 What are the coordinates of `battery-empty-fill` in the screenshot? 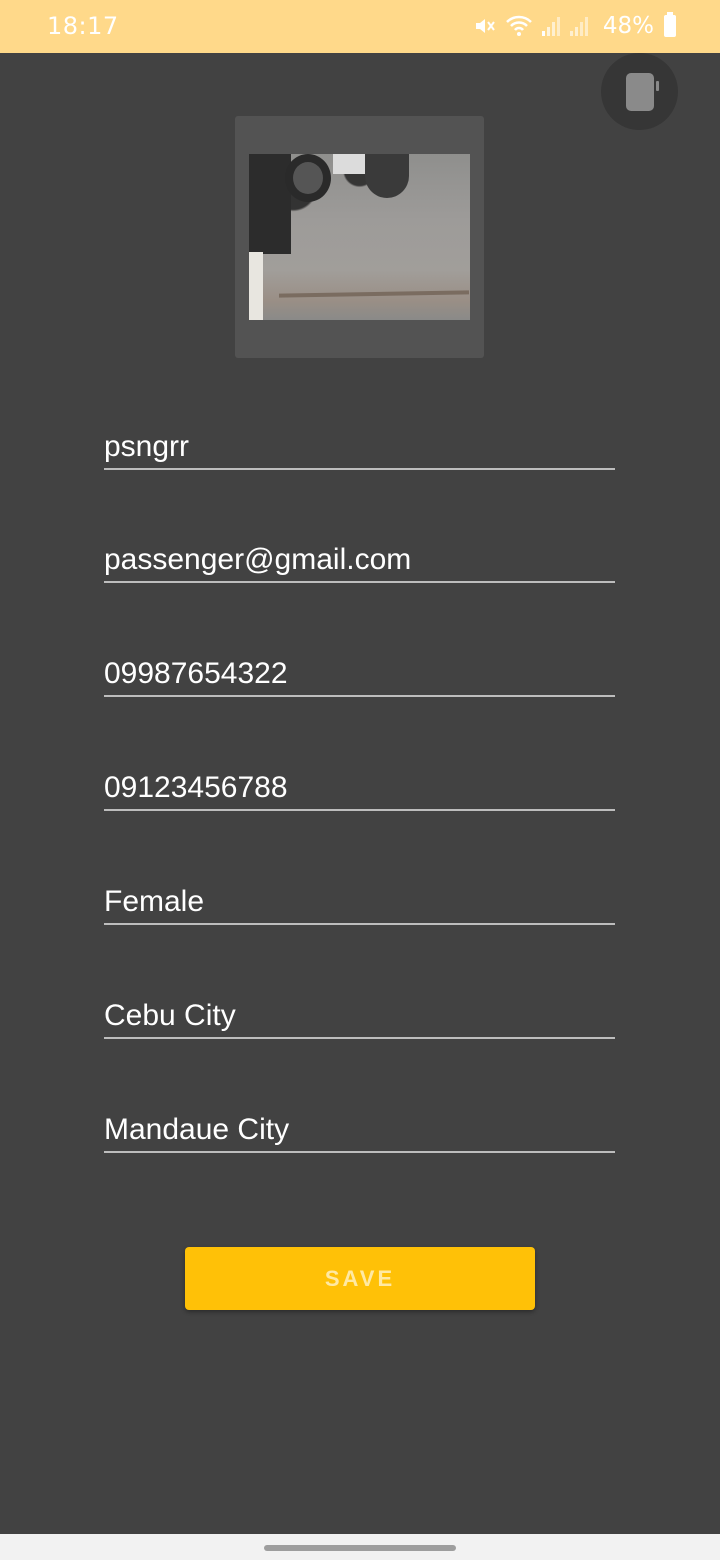 It's located at (670, 21).